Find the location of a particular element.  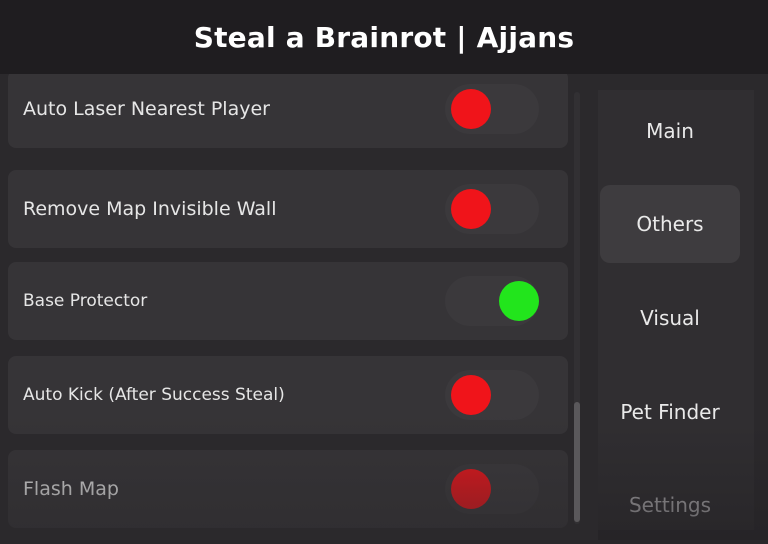

feature-label: Remove Map Invisible Wall is located at coordinates (150, 209).